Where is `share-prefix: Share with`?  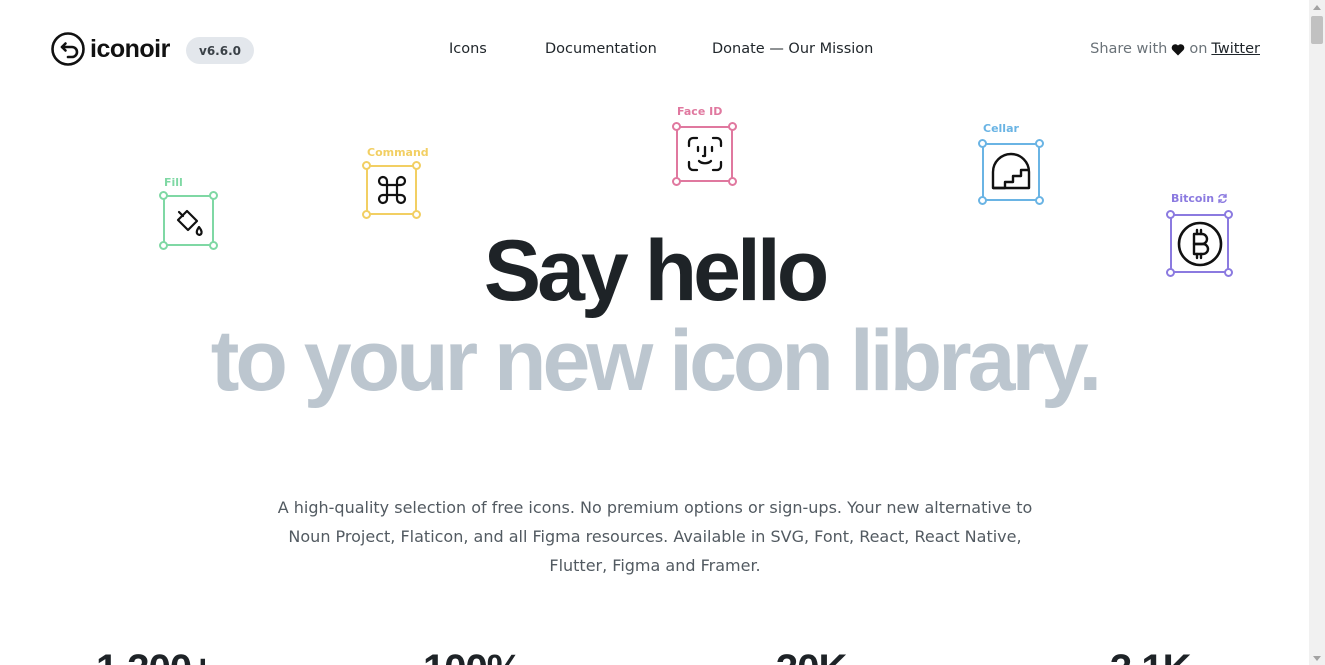 share-prefix: Share with is located at coordinates (1129, 49).